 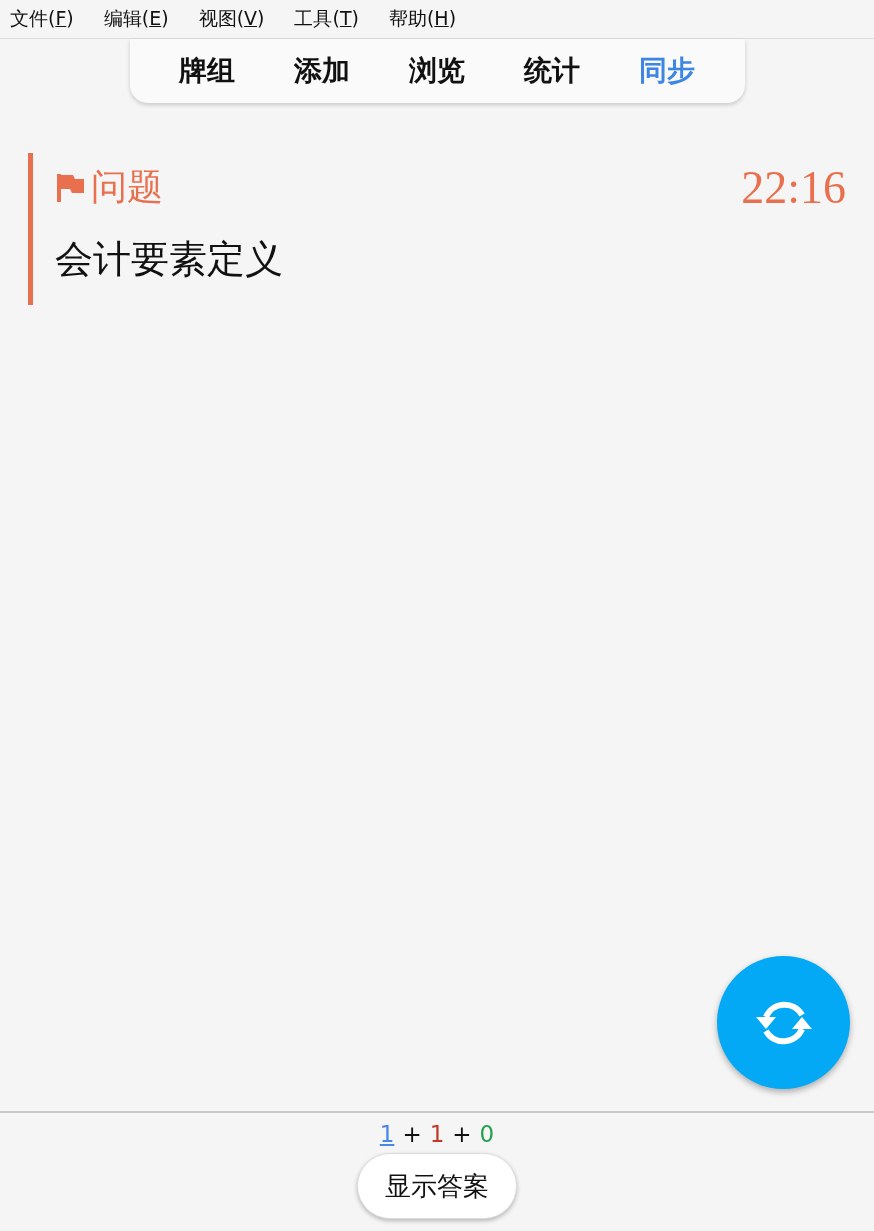 I want to click on toolbar-link: 添加, so click(x=322, y=71).